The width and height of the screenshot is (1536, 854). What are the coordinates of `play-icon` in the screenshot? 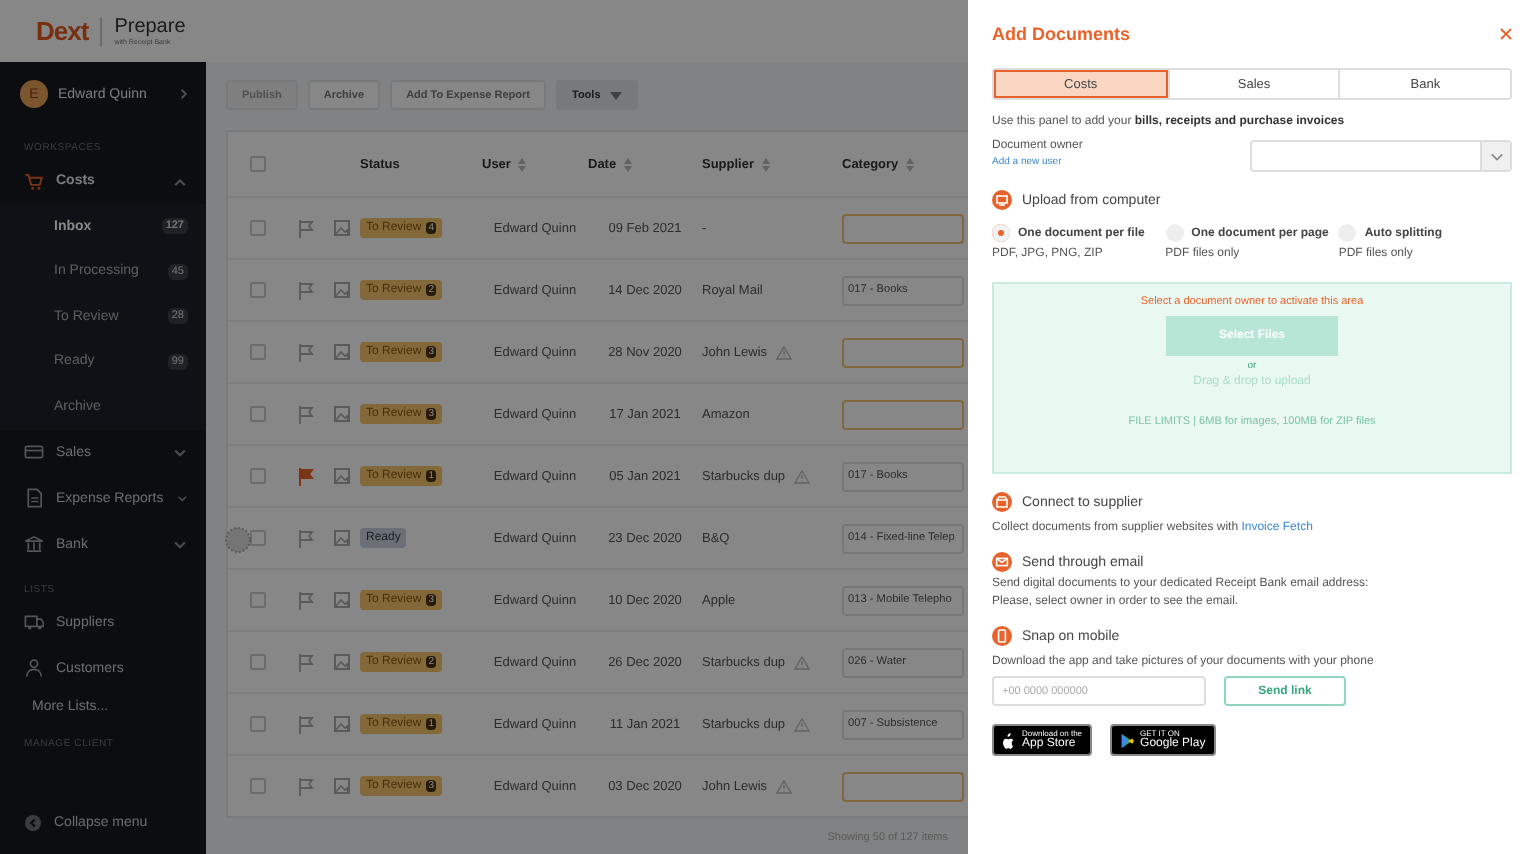 It's located at (1127, 740).